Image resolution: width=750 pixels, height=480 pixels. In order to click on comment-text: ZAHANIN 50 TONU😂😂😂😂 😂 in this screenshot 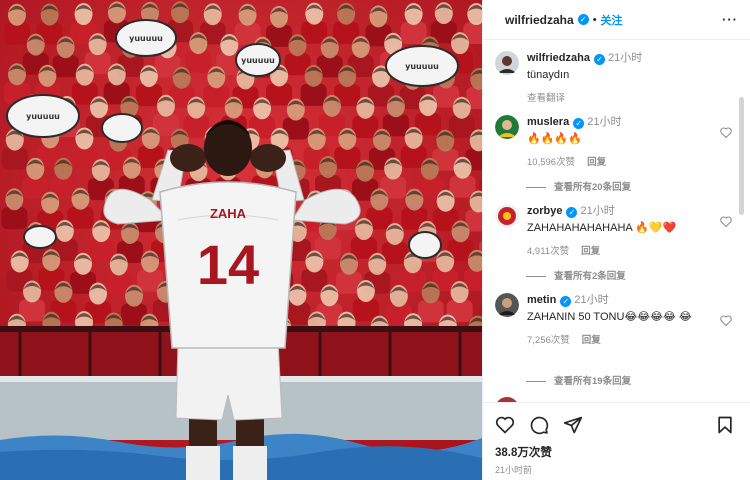, I will do `click(609, 317)`.